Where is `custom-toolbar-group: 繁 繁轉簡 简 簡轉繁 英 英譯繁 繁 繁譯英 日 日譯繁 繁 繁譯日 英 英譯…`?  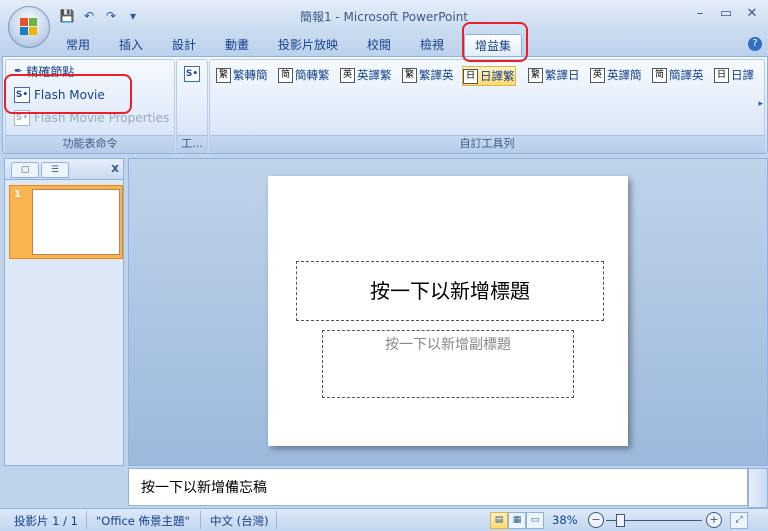
custom-toolbar-group: 繁 繁轉簡 简 簡轉繁 英 英譯繁 繁 繁譯英 日 日譯繁 繁 繁譯日 英 英譯… is located at coordinates (487, 106).